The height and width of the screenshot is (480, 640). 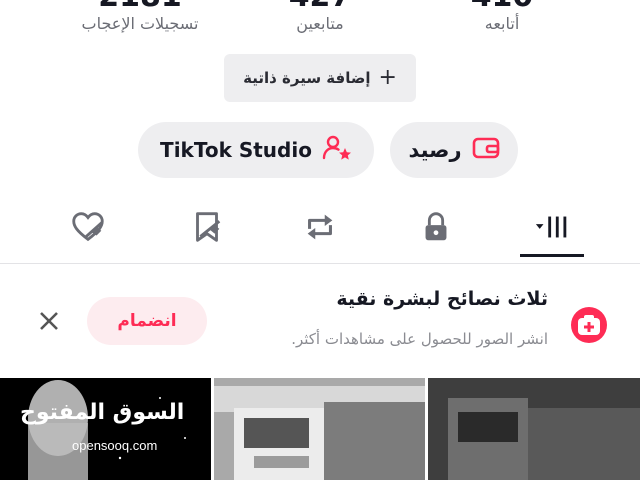 What do you see at coordinates (49, 321) in the screenshot?
I see `close-icon` at bounding box center [49, 321].